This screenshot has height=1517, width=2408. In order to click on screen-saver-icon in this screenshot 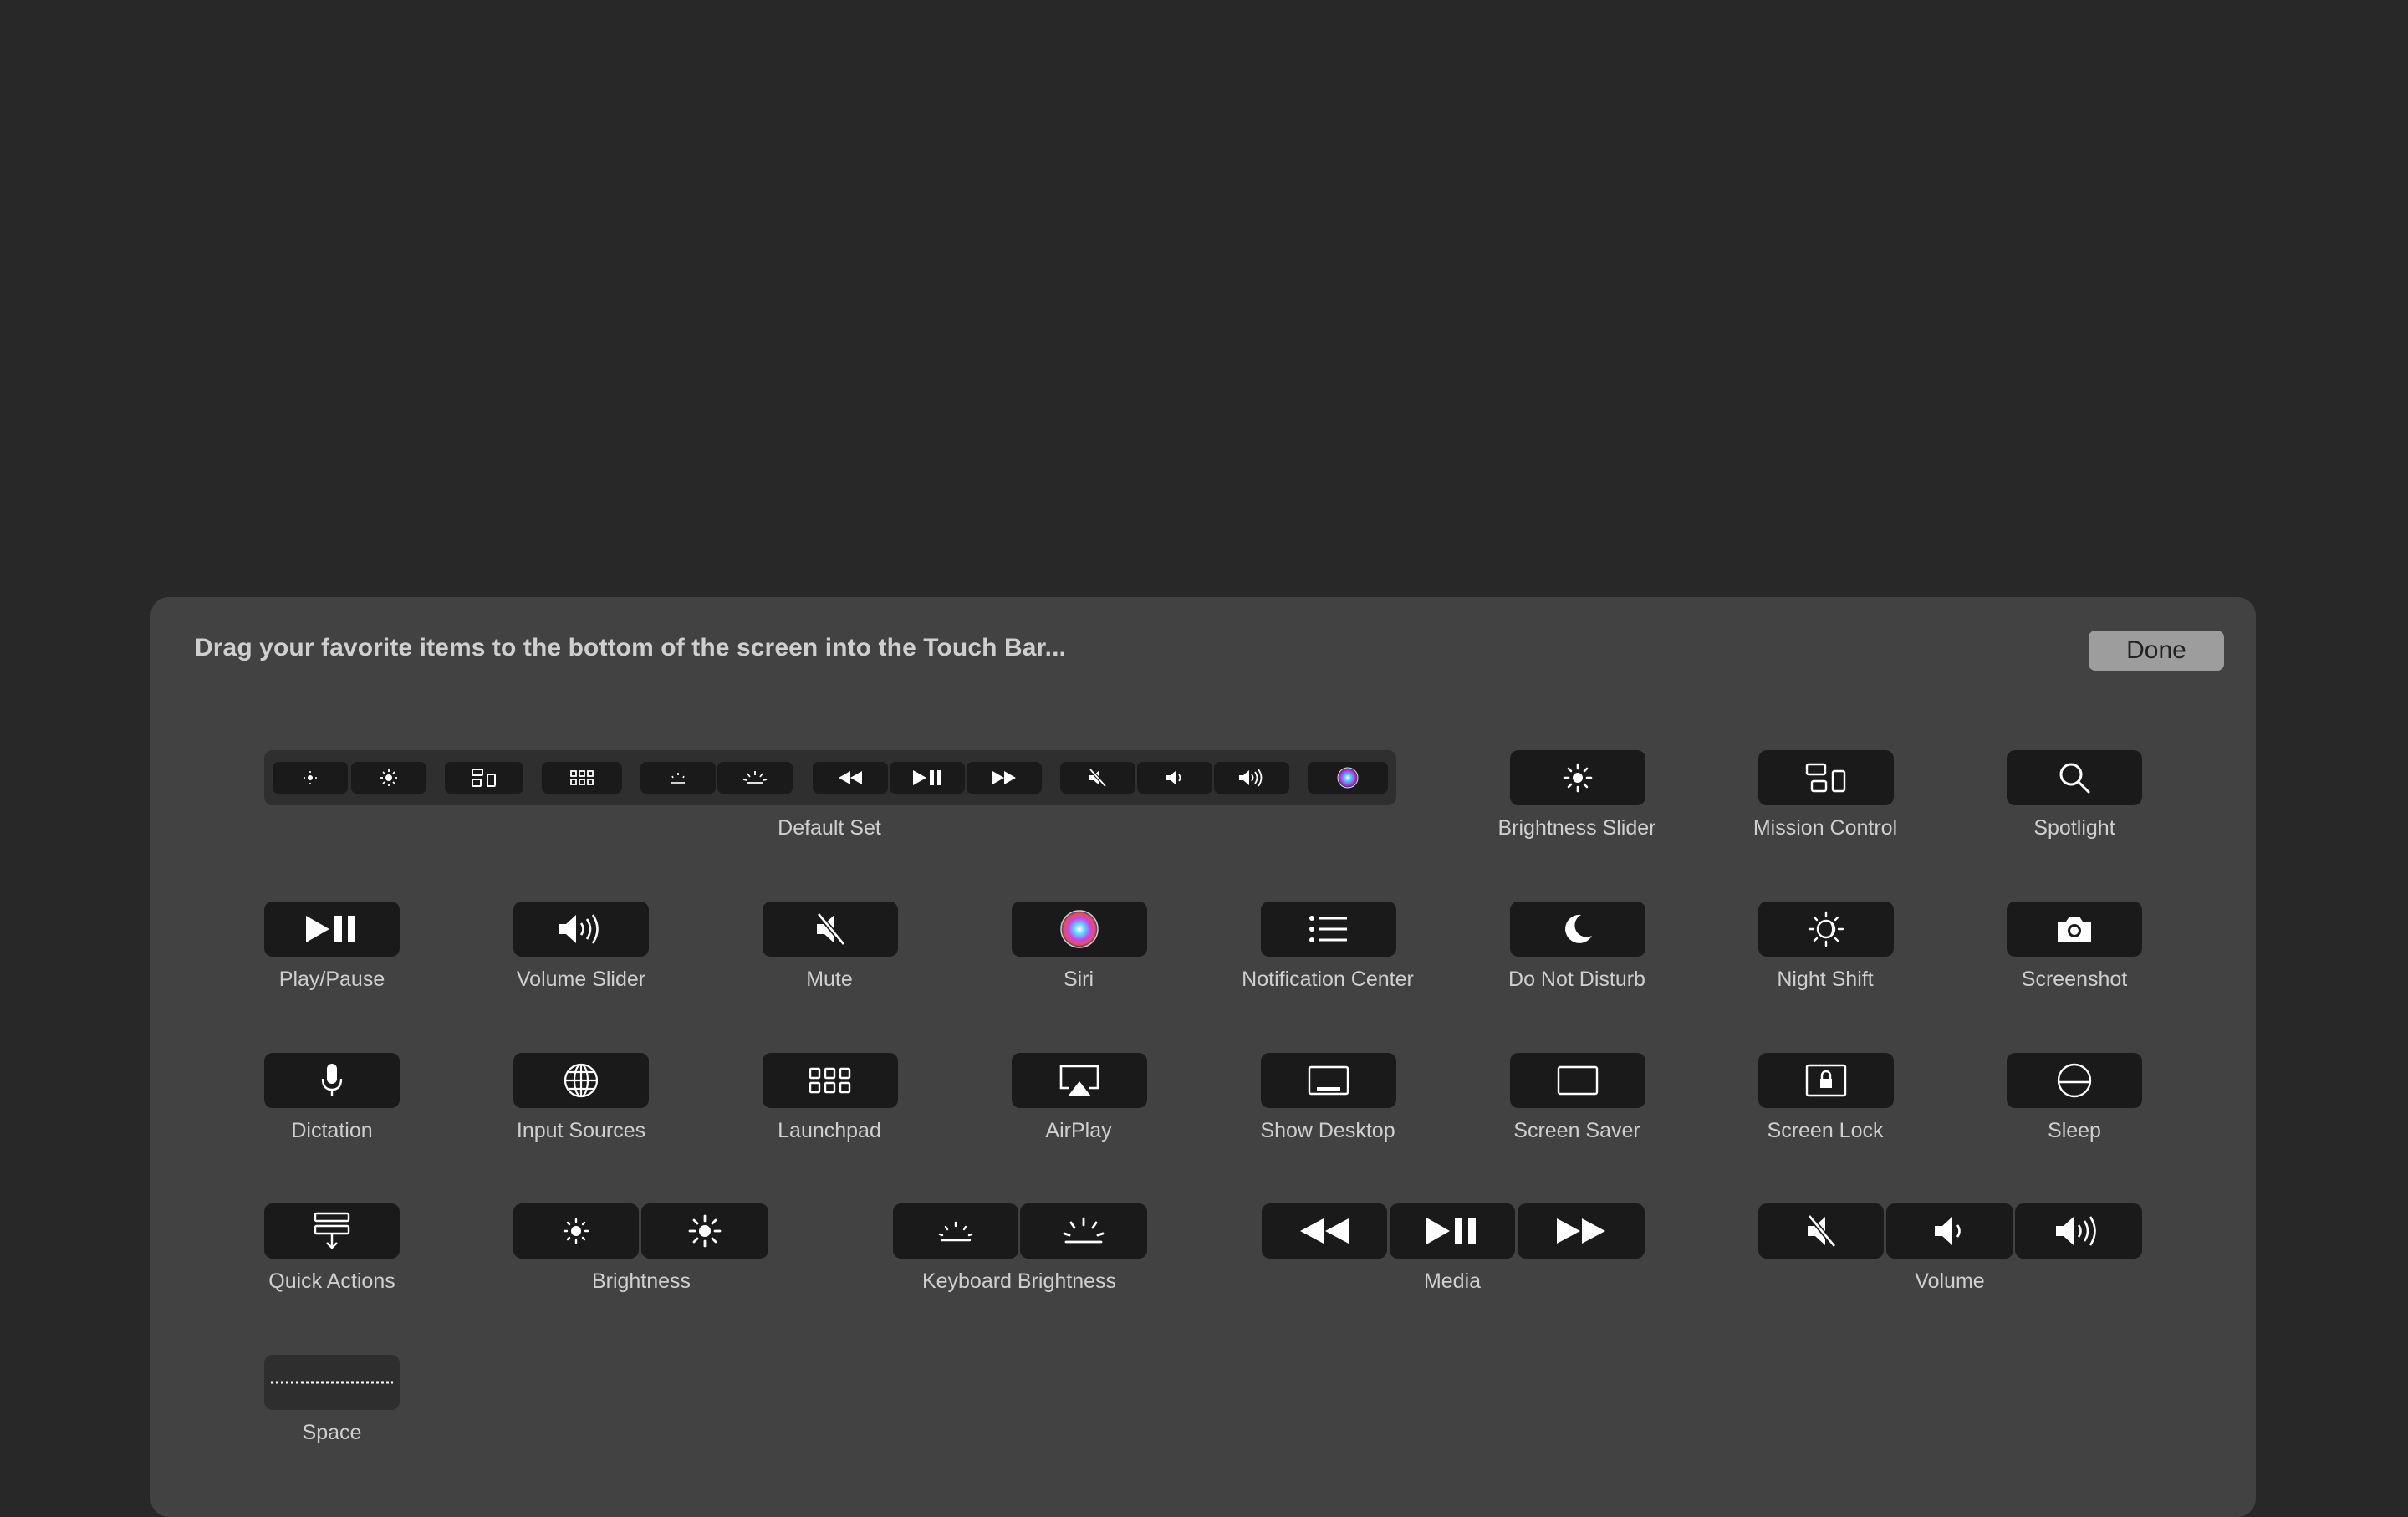, I will do `click(1578, 1080)`.